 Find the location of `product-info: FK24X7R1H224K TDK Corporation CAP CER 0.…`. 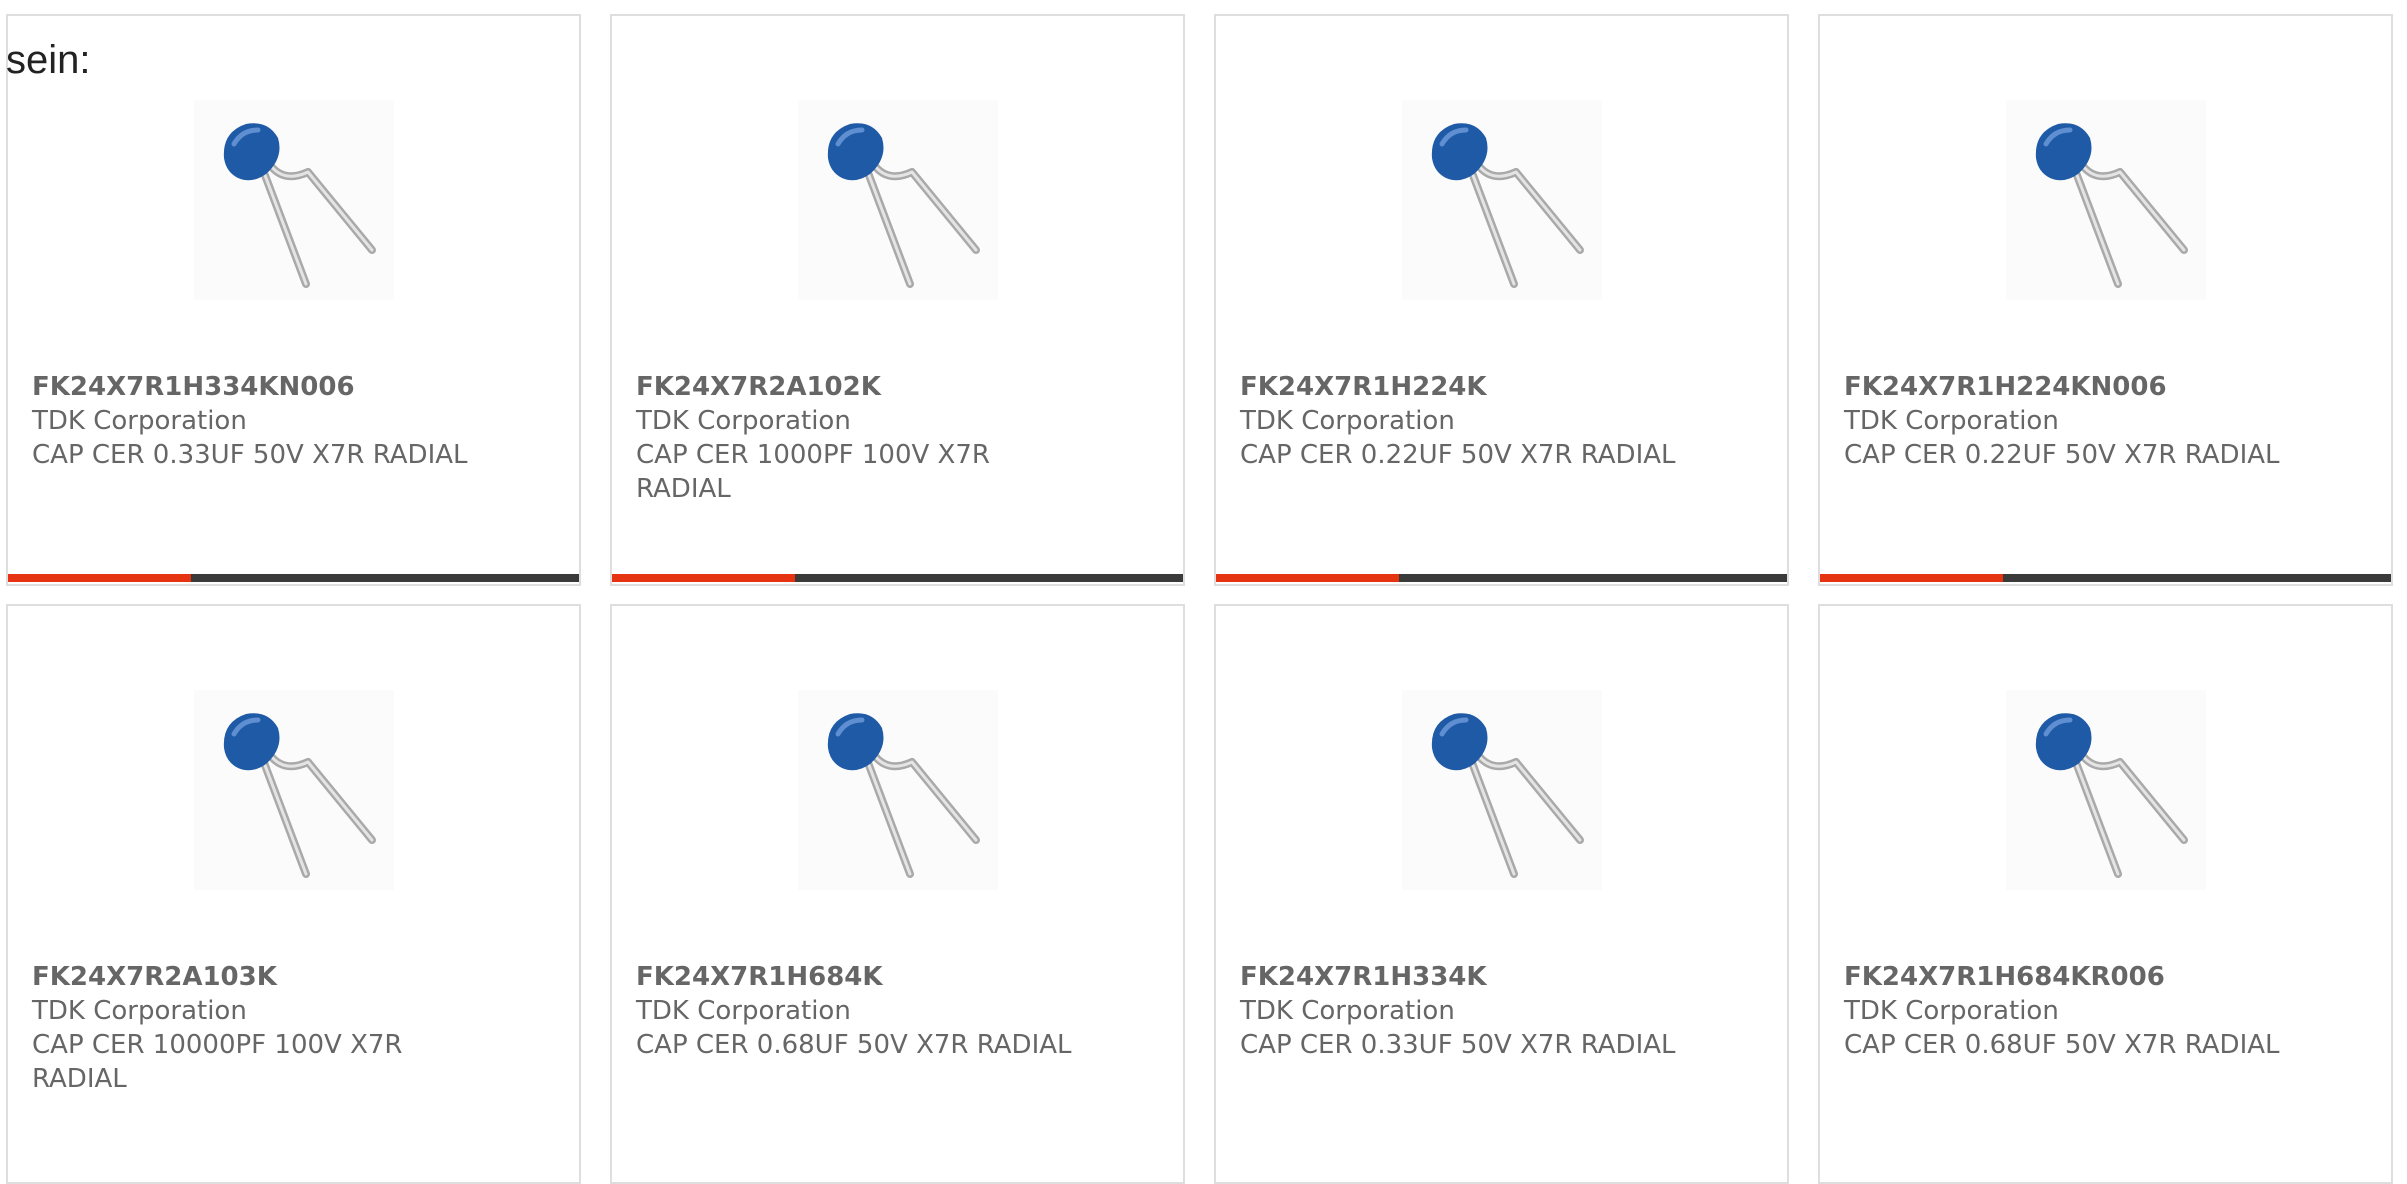

product-info: FK24X7R1H224K TDK Corporation CAP CER 0.… is located at coordinates (1463, 421).